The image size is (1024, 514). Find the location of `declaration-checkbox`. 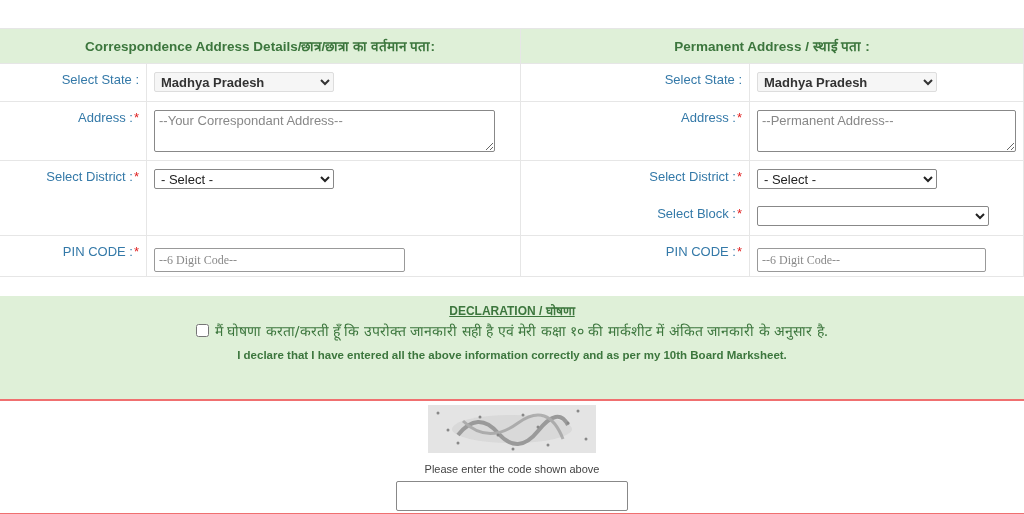

declaration-checkbox is located at coordinates (202, 330).